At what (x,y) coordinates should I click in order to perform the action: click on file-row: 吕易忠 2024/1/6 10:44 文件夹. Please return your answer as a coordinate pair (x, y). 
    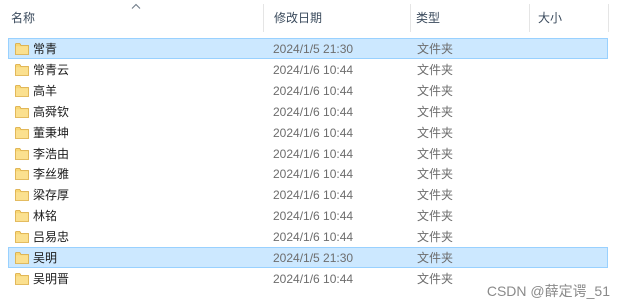
    Looking at the image, I should click on (308, 236).